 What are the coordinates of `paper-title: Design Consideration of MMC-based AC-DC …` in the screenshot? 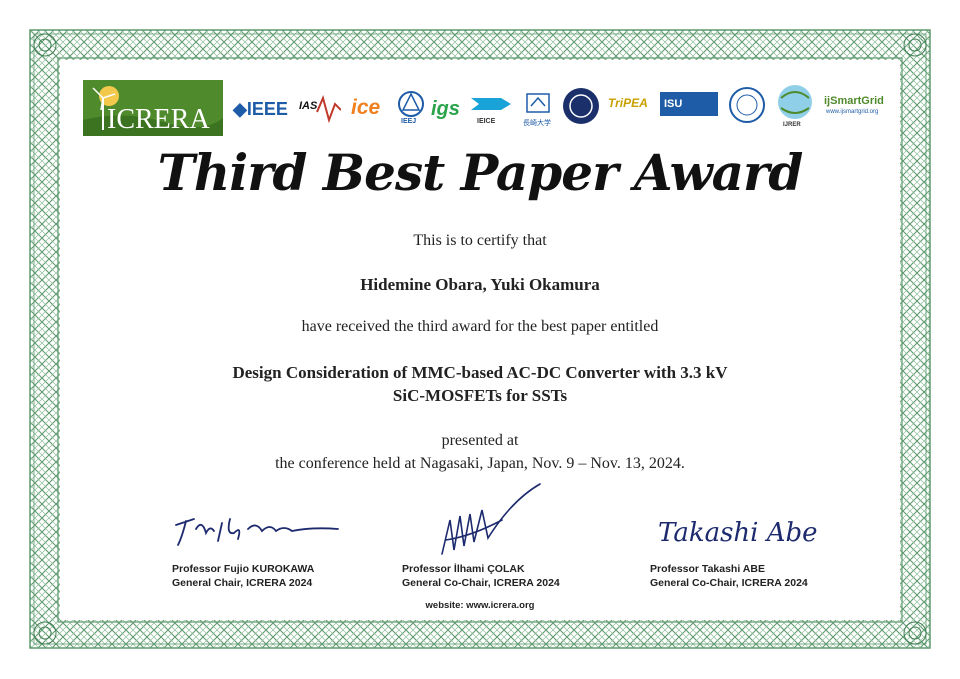 It's located at (480, 384).